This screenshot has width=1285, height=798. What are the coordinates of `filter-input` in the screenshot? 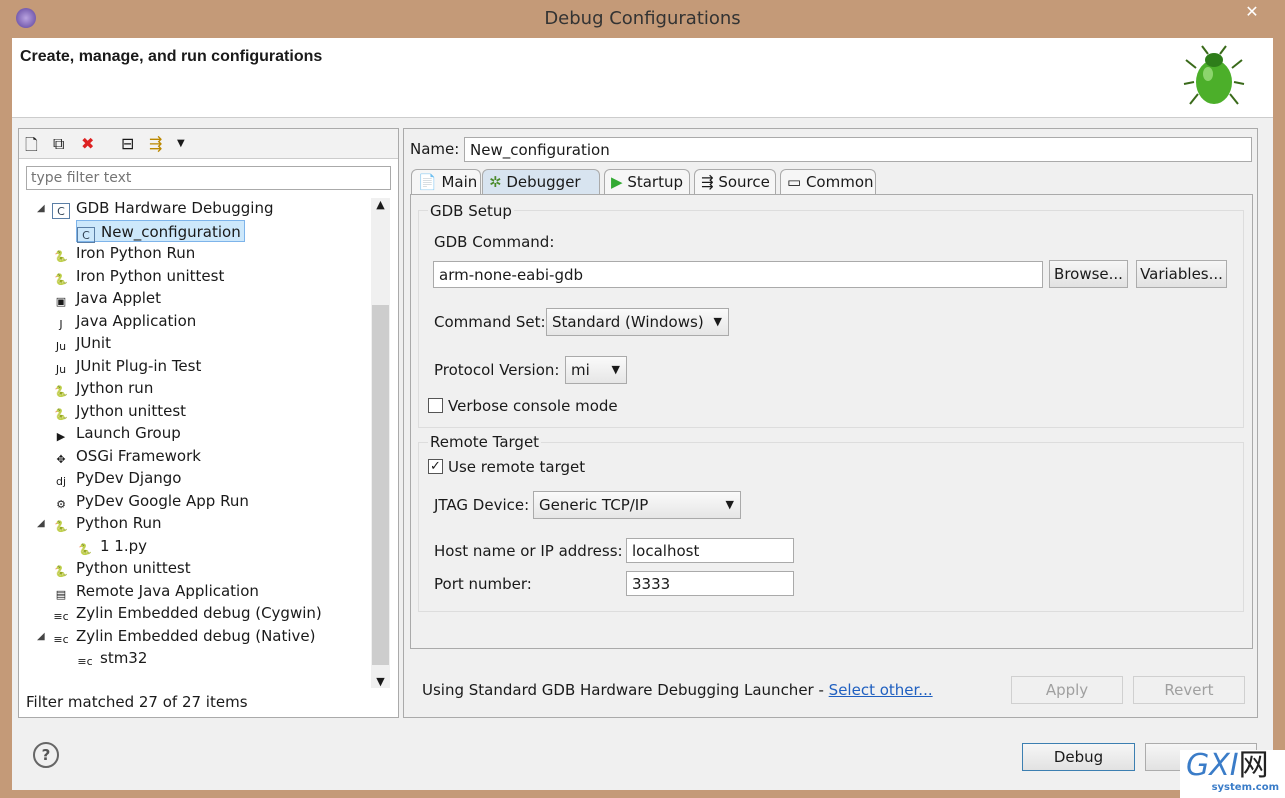 It's located at (208, 178).